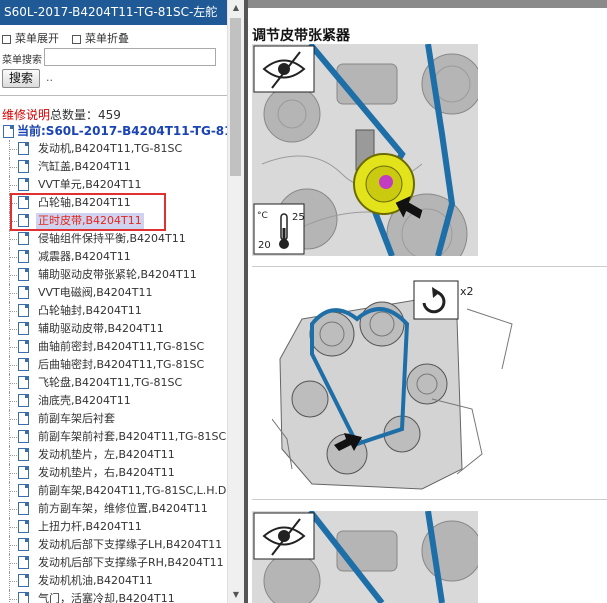 Image resolution: width=607 pixels, height=603 pixels. I want to click on expand-all-control: 菜单展开, so click(30, 38).